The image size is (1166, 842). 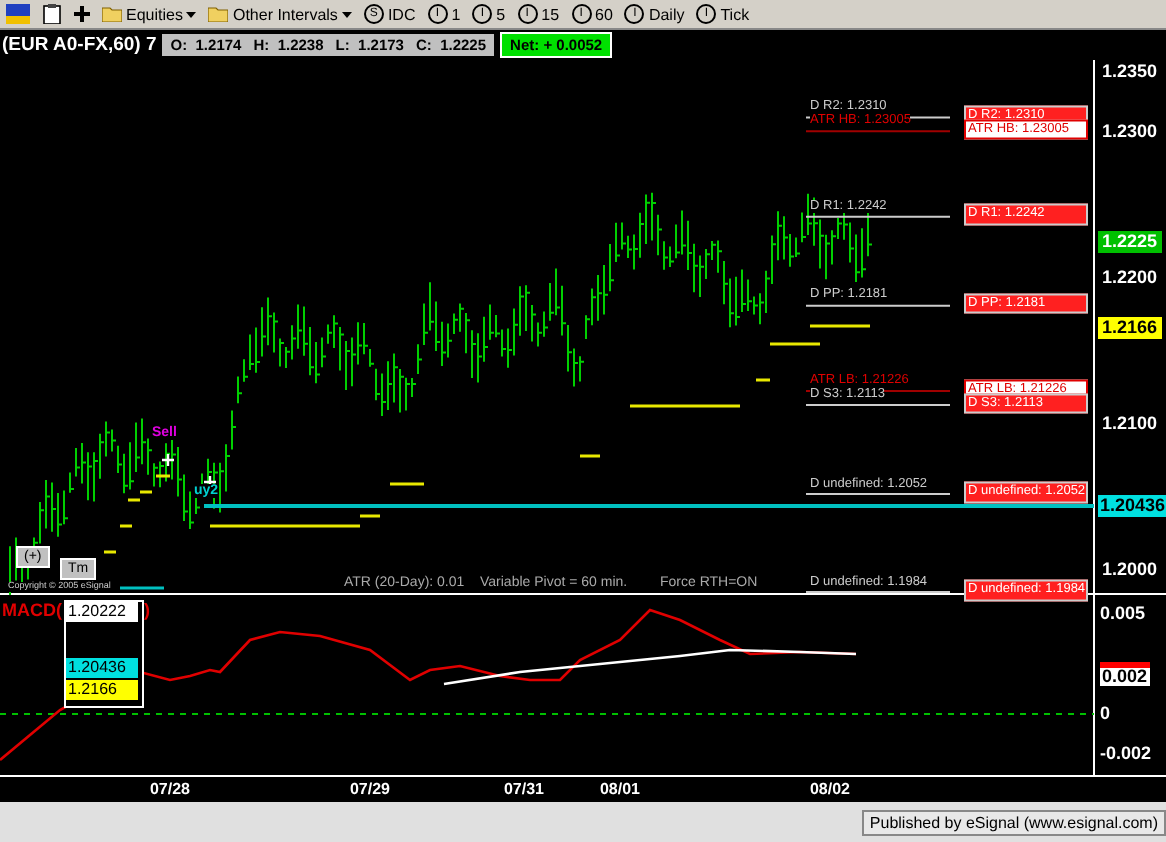 What do you see at coordinates (1130, 132) in the screenshot?
I see `price-label: 1.2300` at bounding box center [1130, 132].